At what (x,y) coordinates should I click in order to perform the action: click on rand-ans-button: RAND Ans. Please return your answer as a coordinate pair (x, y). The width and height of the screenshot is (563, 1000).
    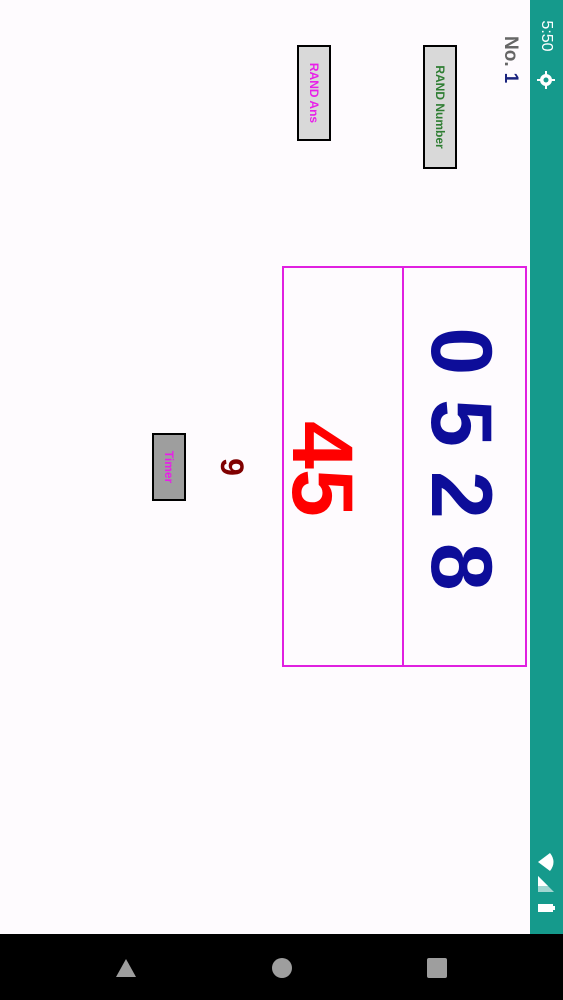
    Looking at the image, I should click on (314, 93).